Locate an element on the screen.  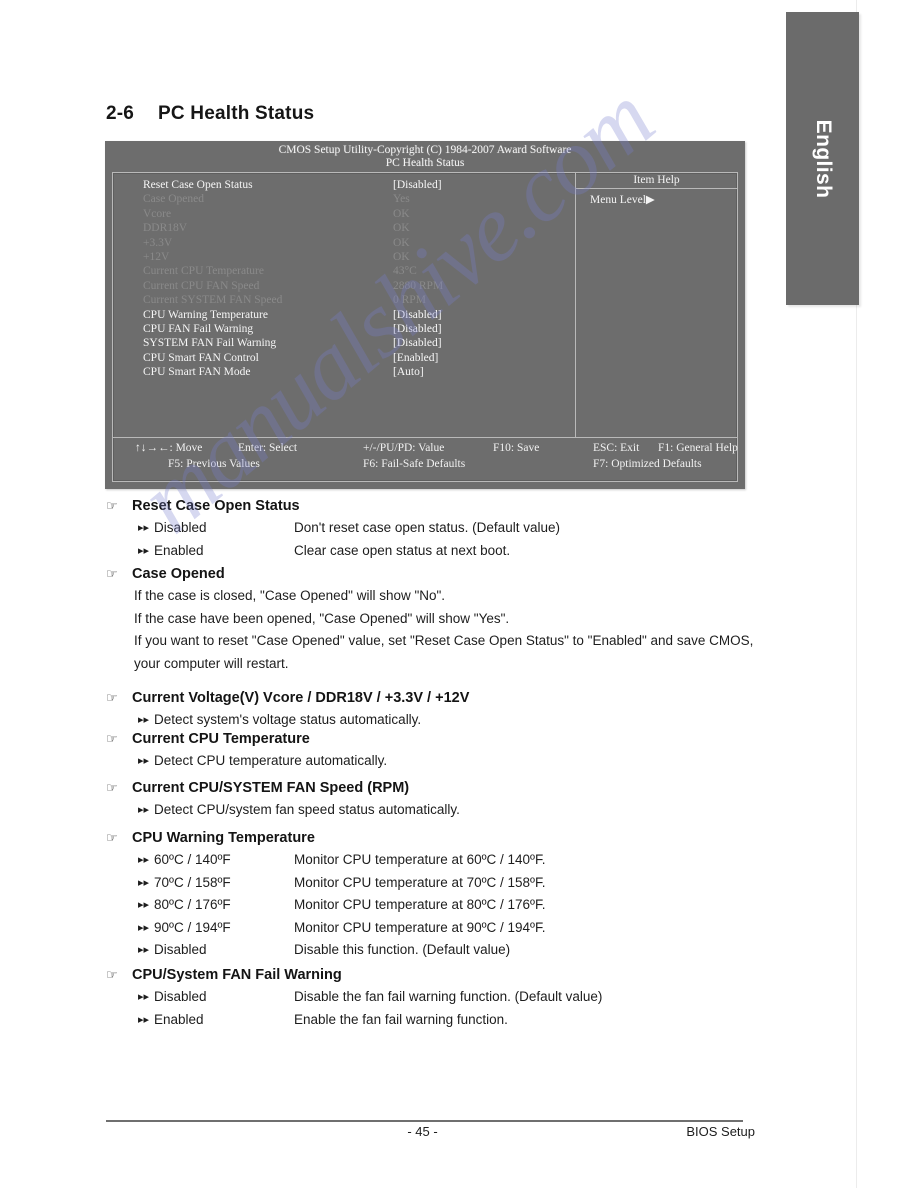
option-description: Enable the fan fail warning function. is located at coordinates (401, 1019).